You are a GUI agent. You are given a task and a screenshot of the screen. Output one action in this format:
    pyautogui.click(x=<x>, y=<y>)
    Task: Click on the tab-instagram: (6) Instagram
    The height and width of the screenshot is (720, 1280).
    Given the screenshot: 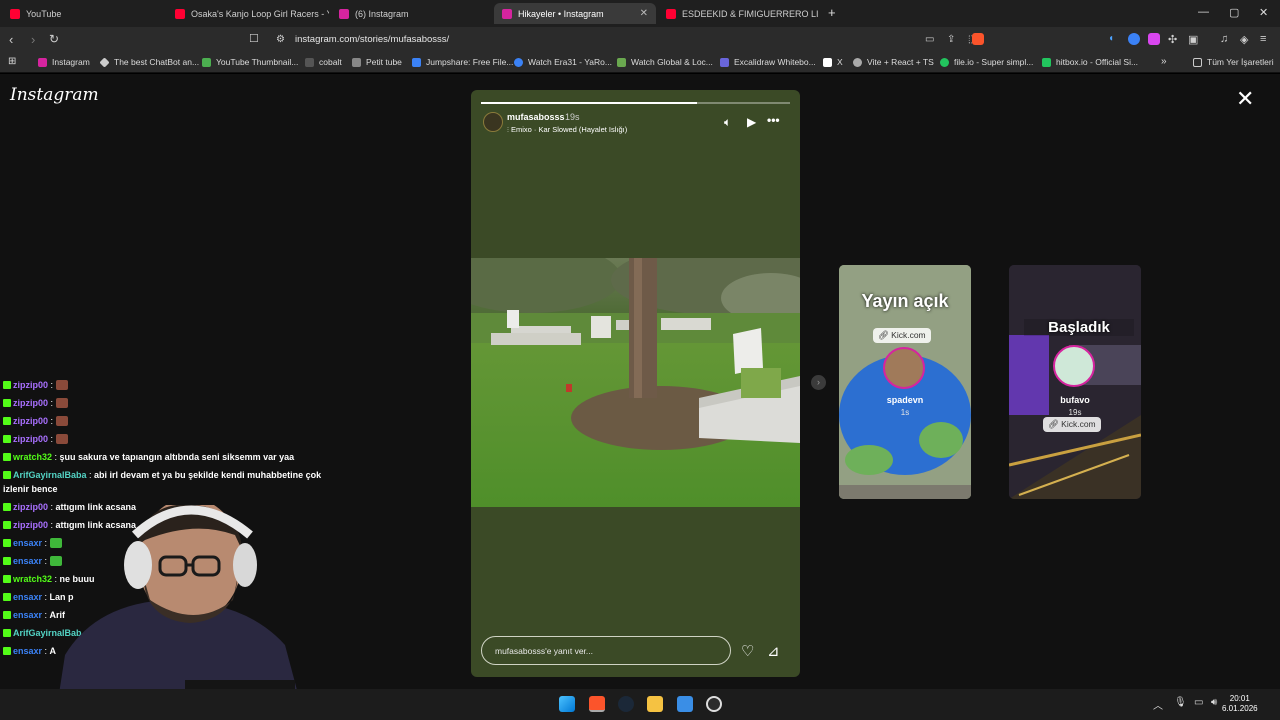 What is the action you would take?
    pyautogui.click(x=412, y=13)
    